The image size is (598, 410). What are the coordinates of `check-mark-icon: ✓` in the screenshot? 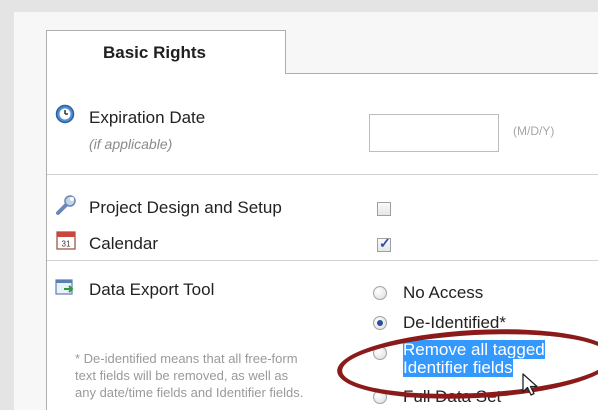 It's located at (385, 243).